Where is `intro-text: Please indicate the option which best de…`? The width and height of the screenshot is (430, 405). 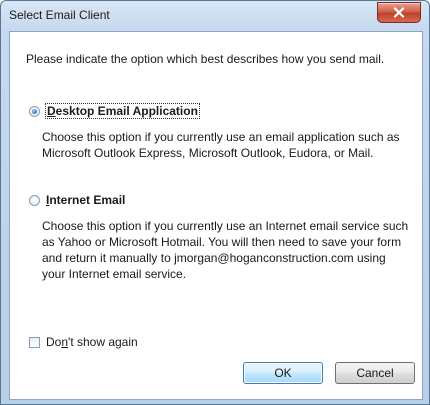
intro-text: Please indicate the option which best de… is located at coordinates (205, 59).